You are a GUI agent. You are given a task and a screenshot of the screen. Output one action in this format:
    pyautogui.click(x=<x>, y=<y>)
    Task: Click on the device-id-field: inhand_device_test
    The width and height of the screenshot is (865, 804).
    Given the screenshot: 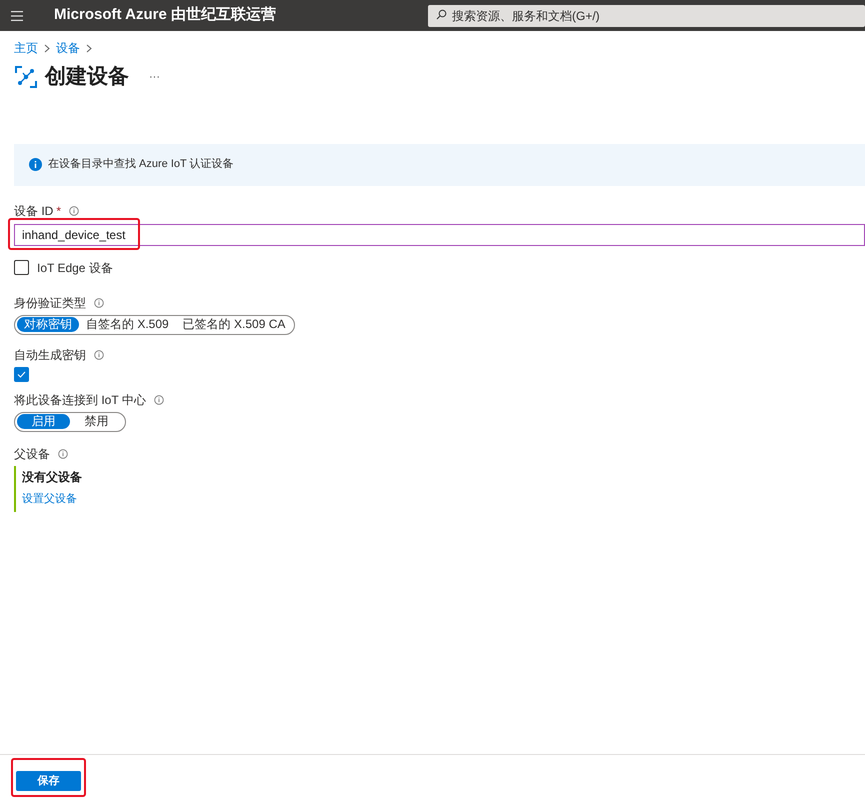 What is the action you would take?
    pyautogui.click(x=439, y=235)
    